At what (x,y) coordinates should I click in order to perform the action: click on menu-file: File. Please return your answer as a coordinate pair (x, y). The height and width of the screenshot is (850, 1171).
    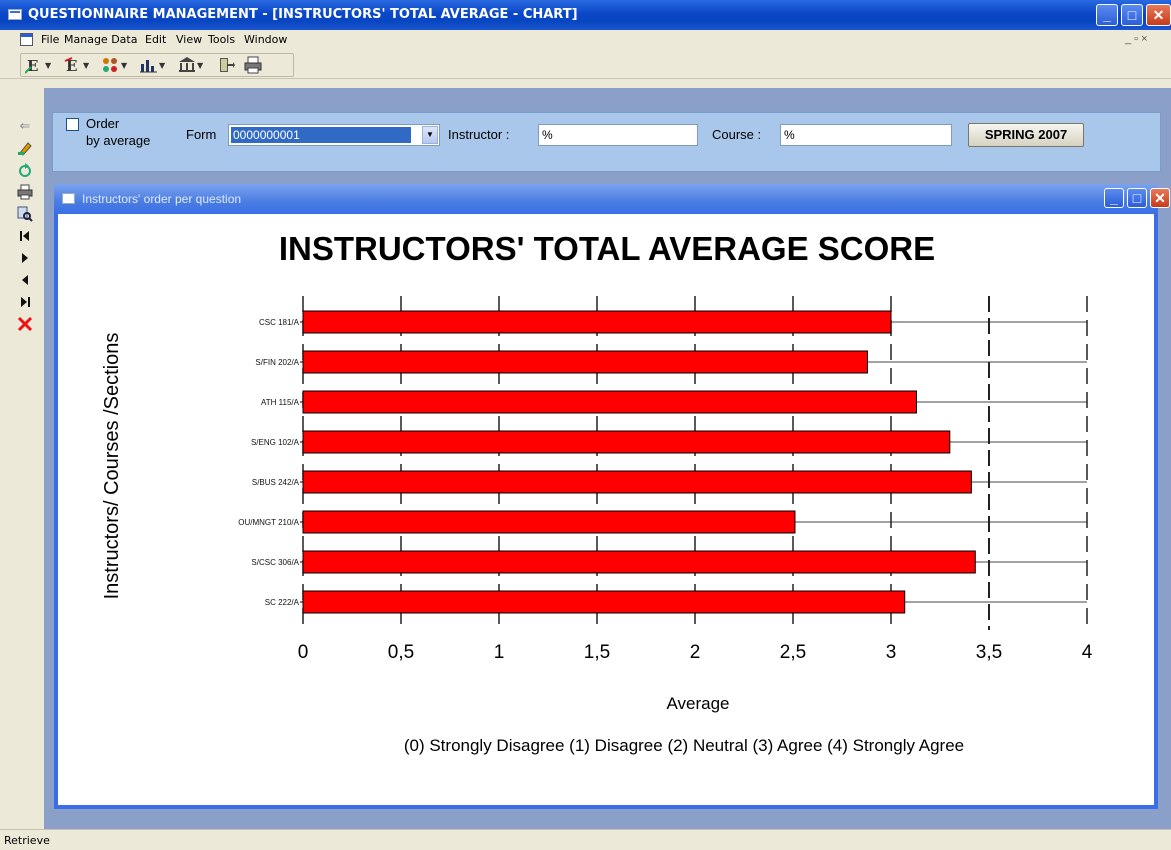
    Looking at the image, I should click on (50, 39).